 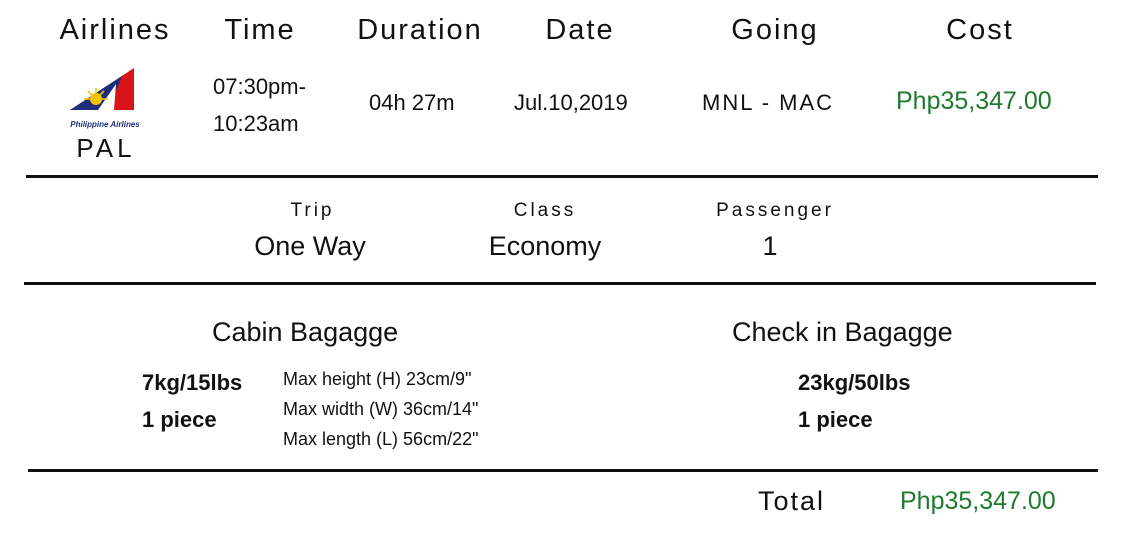 I want to click on flight-cost: Php35,347.00, so click(x=974, y=101).